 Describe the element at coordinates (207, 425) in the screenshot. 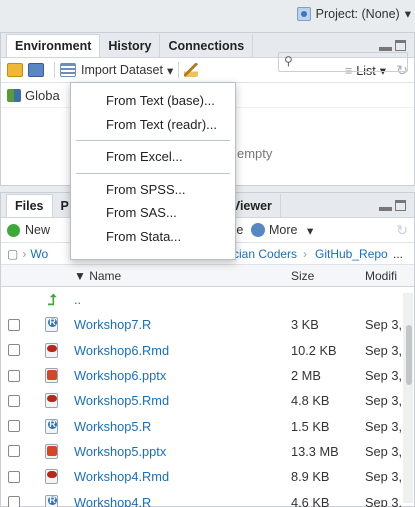

I see `file-row: Workshop5.R 1.5 KB Sep 3,` at that location.